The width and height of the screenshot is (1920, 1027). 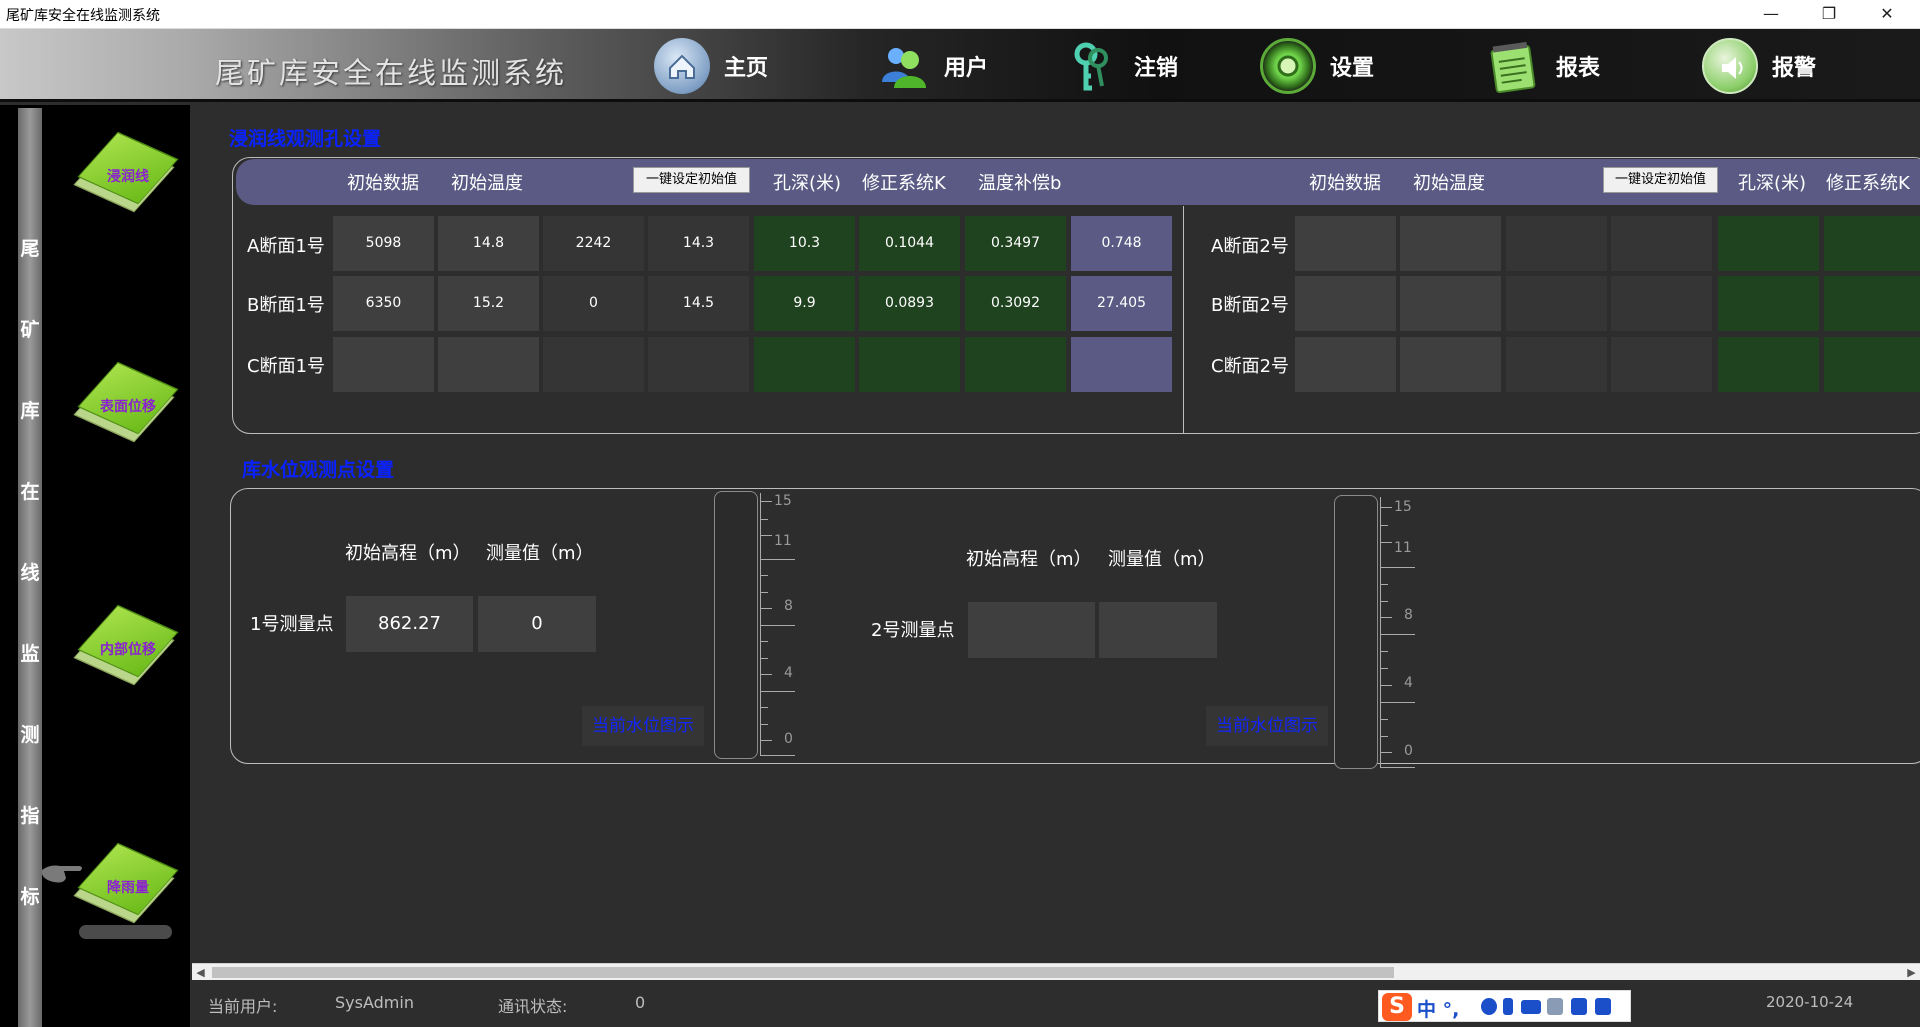 What do you see at coordinates (488, 303) in the screenshot?
I see `cell-input: 15.2` at bounding box center [488, 303].